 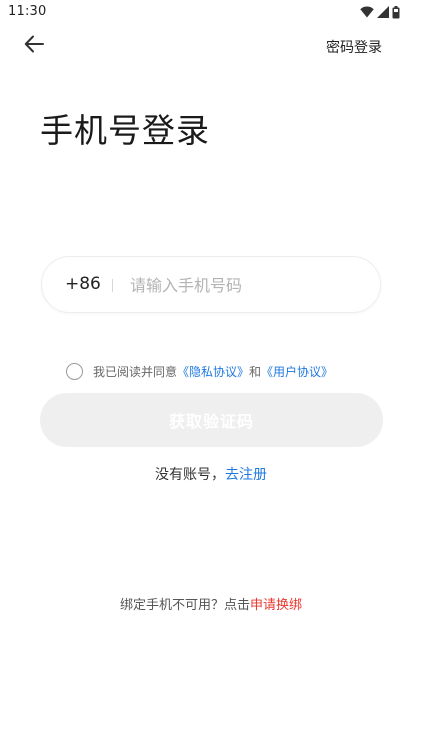 I want to click on status-bar: 11:30, so click(x=211, y=12).